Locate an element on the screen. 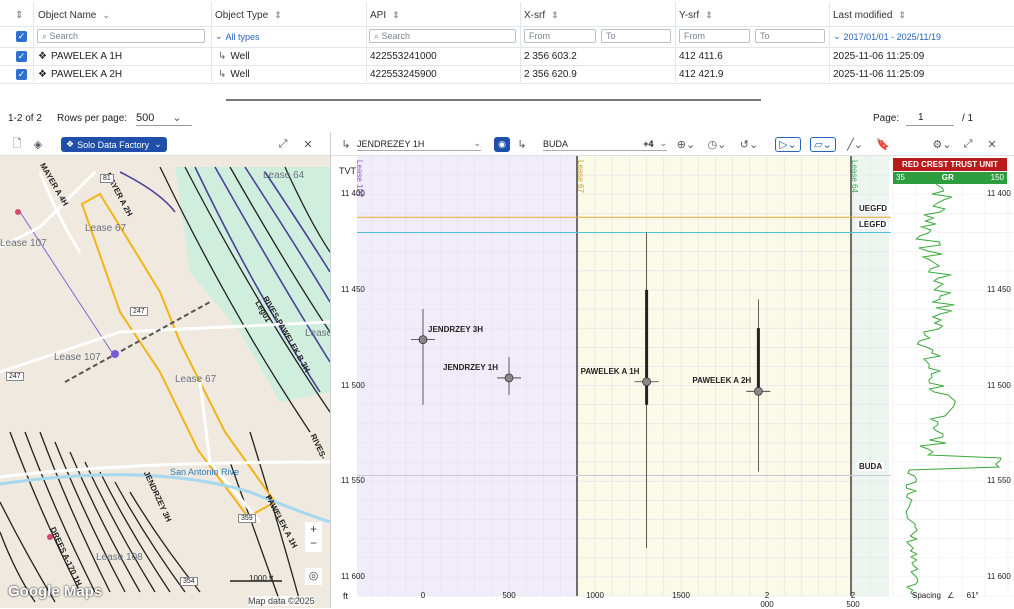 The height and width of the screenshot is (609, 1014). table-row: ❖ PAWELEK A 1H is located at coordinates (80, 56).